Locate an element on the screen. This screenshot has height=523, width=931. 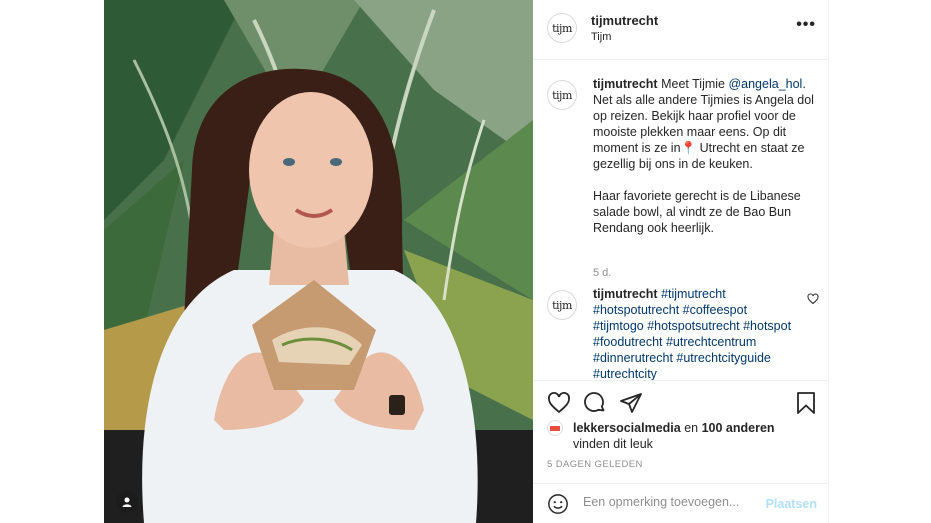
liker-username: lekkersocialmedia is located at coordinates (627, 428).